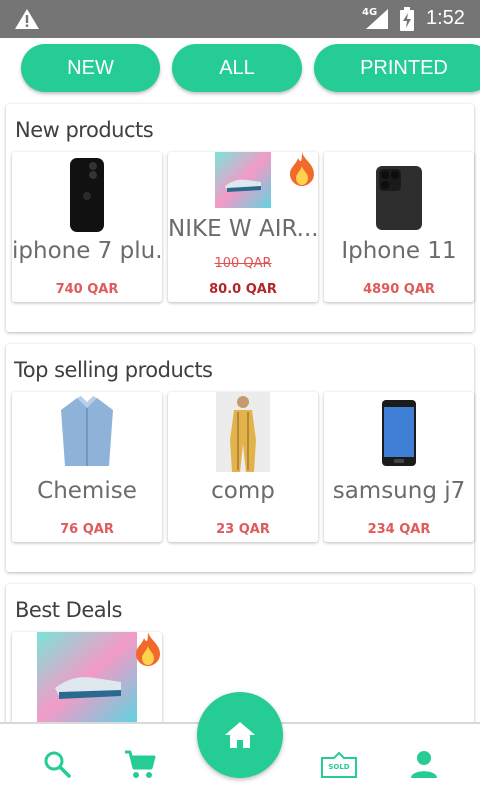  I want to click on profile-icon, so click(424, 764).